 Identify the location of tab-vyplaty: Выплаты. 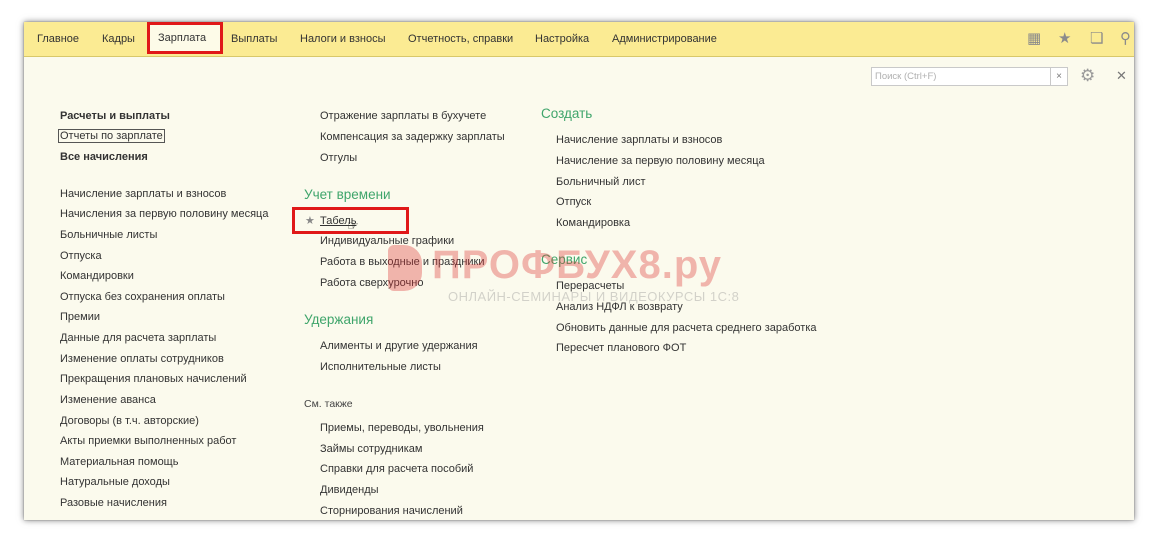
(254, 39).